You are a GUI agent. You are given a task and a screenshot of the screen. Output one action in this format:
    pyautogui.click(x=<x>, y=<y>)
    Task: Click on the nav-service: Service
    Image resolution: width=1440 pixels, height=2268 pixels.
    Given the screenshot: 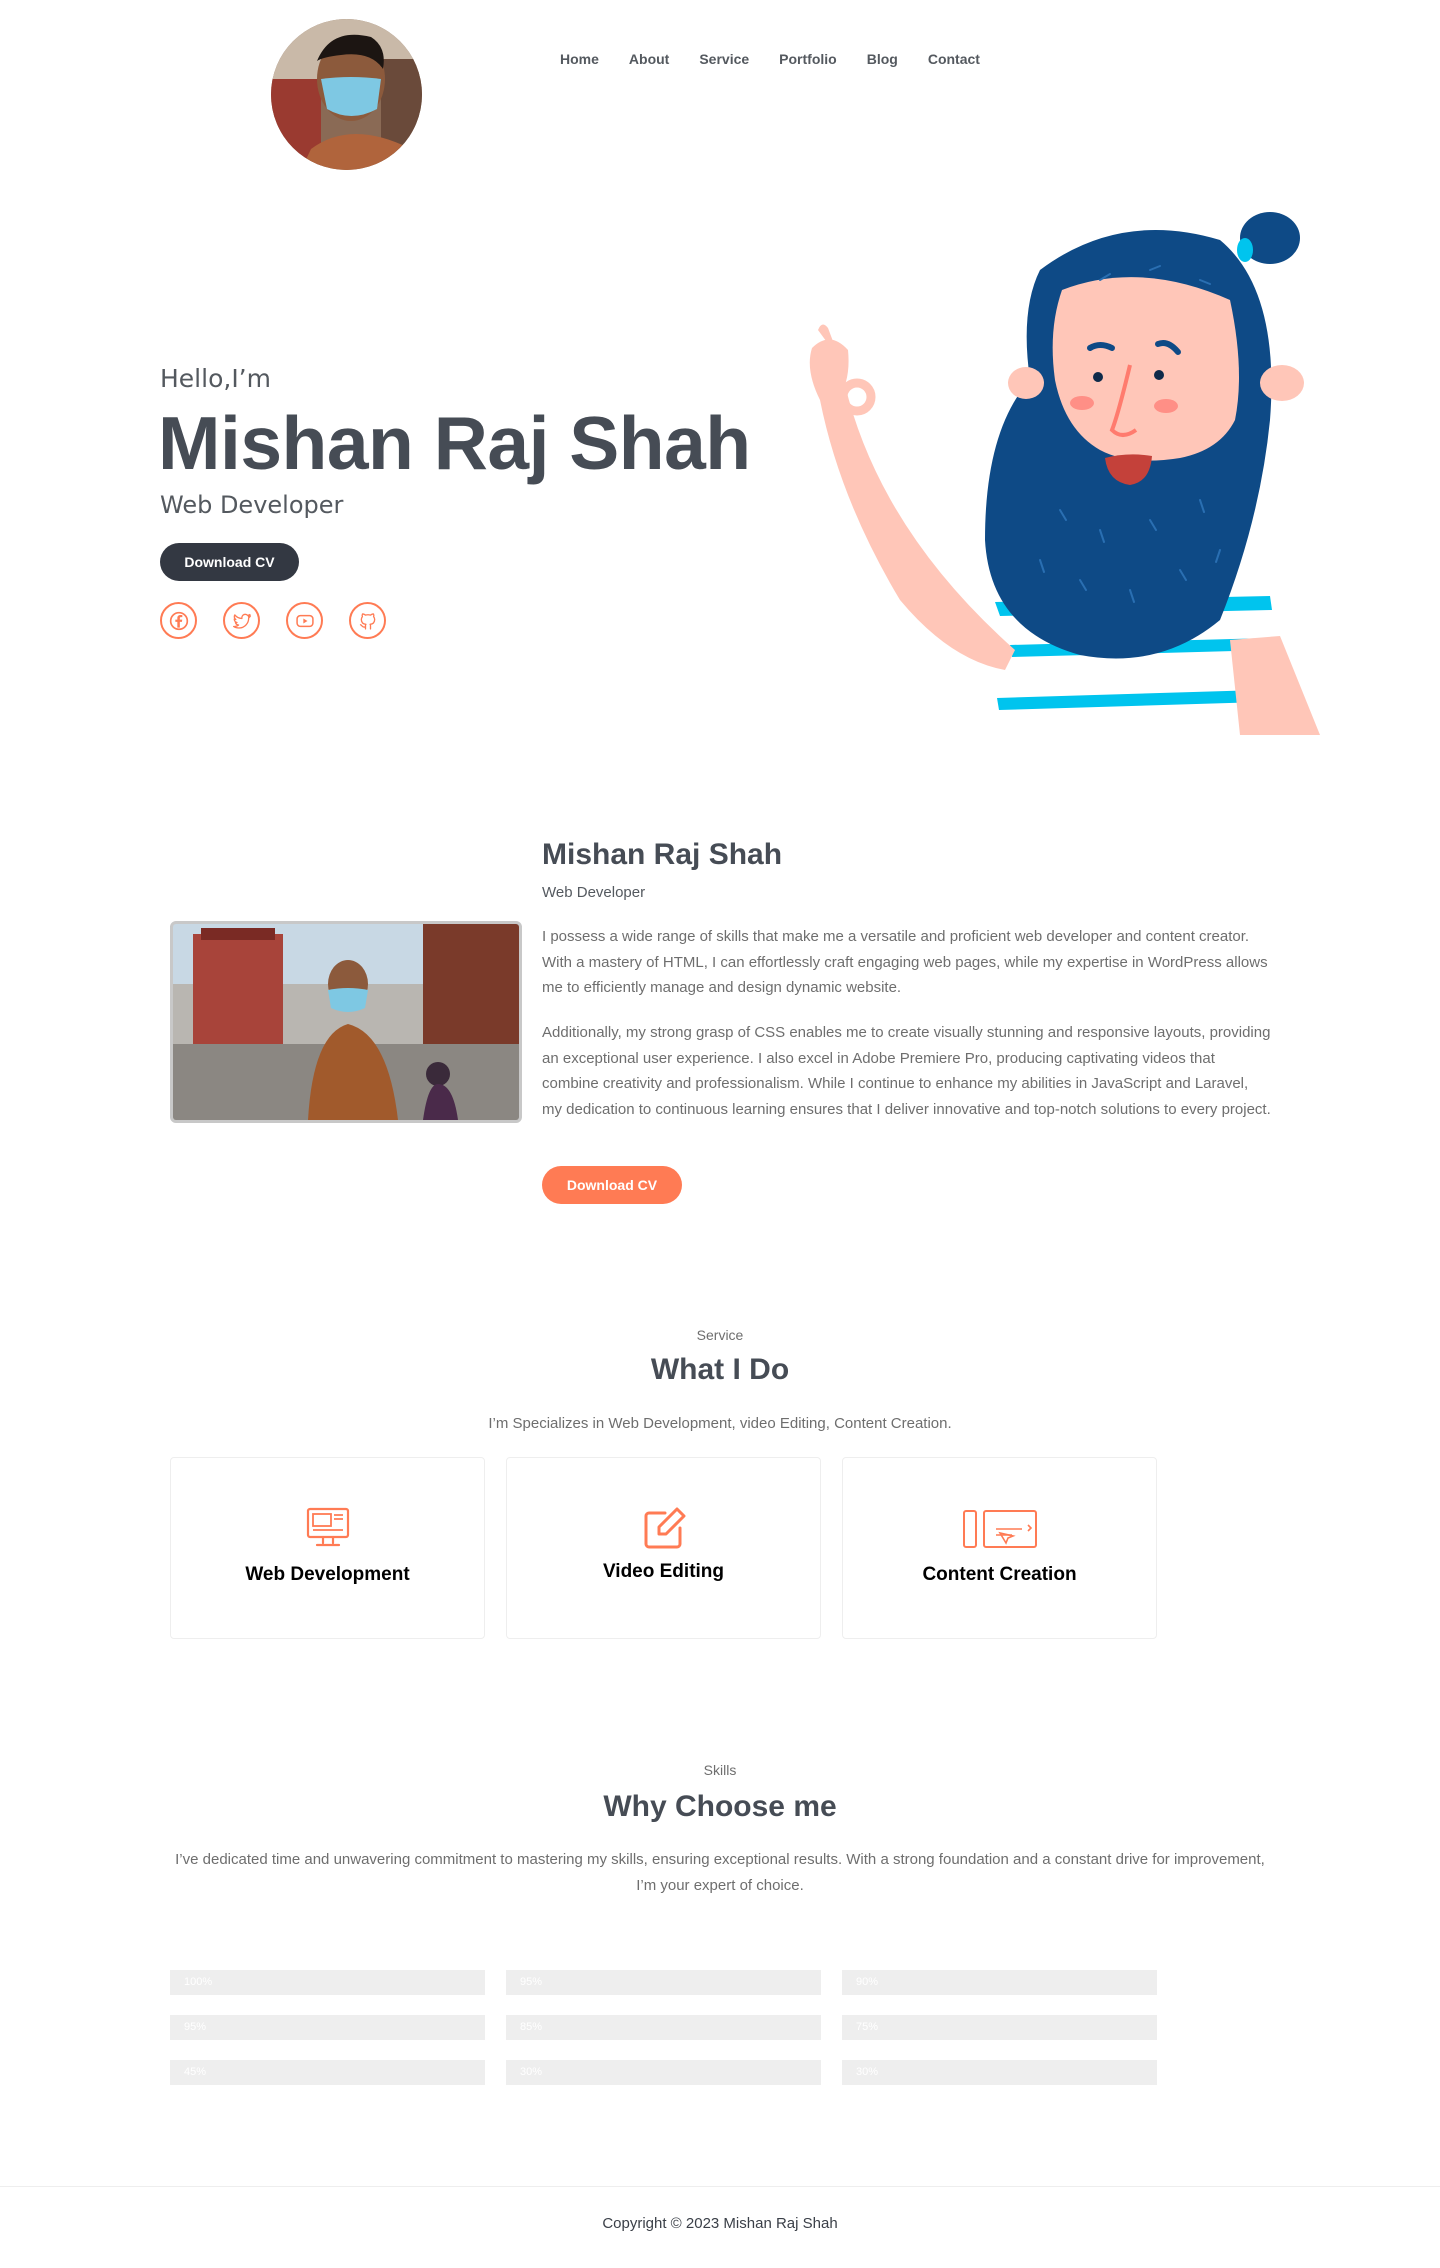 What is the action you would take?
    pyautogui.click(x=724, y=59)
    